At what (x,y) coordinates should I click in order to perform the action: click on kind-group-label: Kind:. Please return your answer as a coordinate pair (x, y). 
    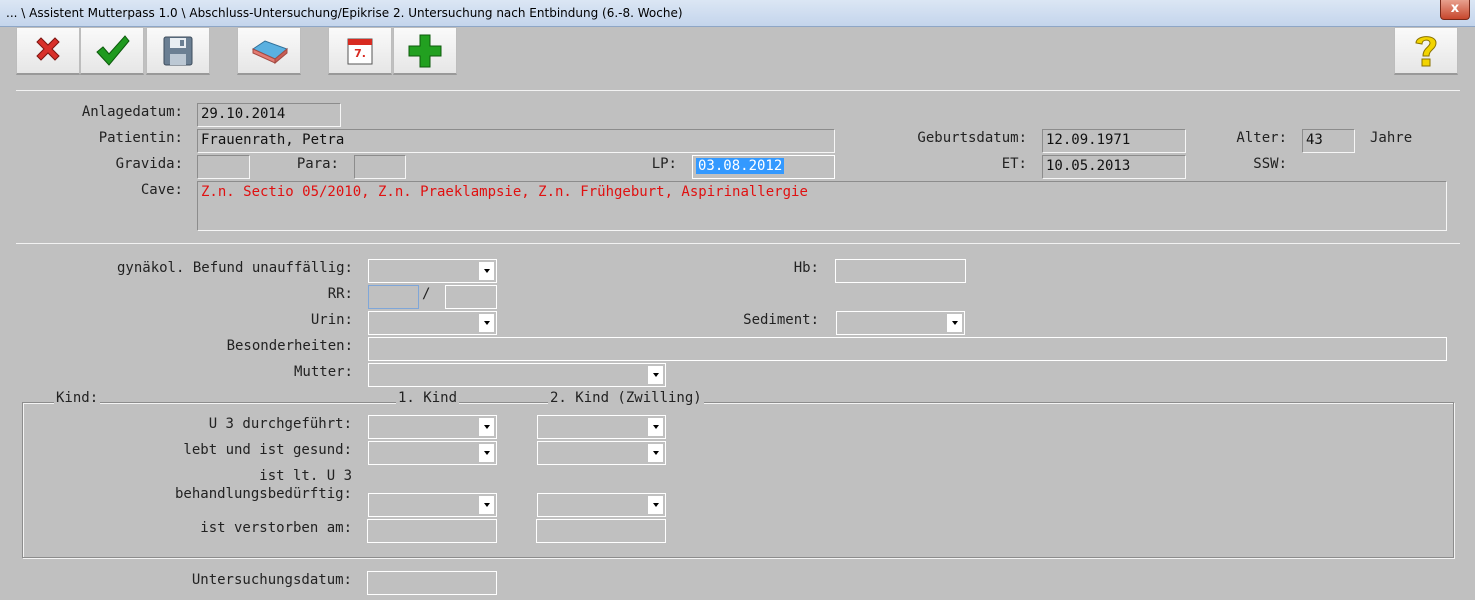
    Looking at the image, I should click on (77, 398).